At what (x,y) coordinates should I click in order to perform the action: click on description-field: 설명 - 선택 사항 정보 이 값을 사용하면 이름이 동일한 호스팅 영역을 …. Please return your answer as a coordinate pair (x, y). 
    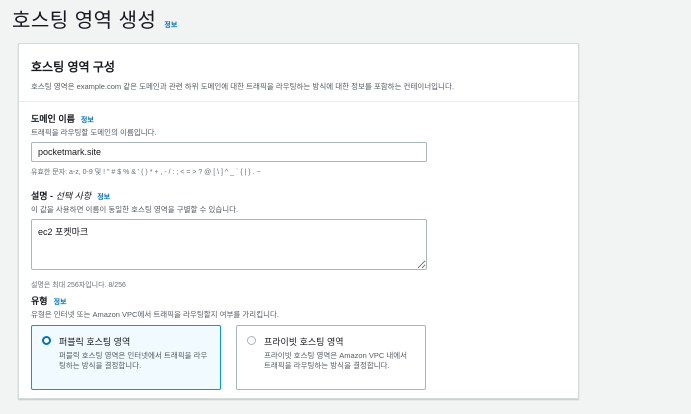
    Looking at the image, I should click on (229, 239).